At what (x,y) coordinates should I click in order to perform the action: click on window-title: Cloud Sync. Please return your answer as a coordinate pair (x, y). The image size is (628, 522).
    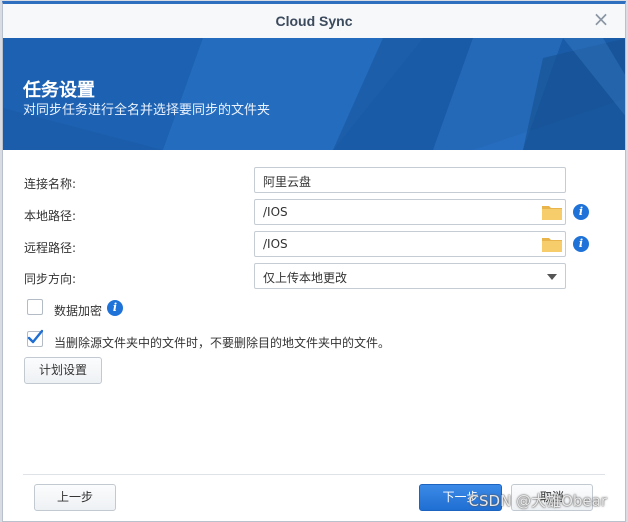
    Looking at the image, I should click on (314, 21).